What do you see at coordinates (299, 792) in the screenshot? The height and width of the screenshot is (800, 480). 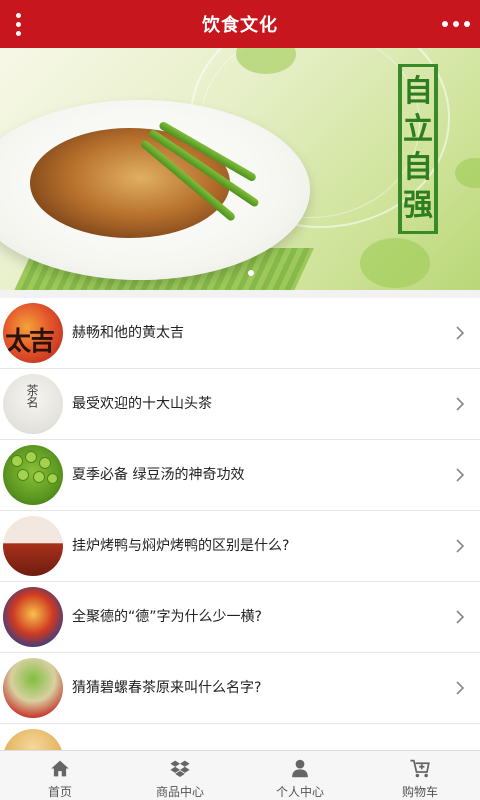 I see `tab-label: 个人中心` at bounding box center [299, 792].